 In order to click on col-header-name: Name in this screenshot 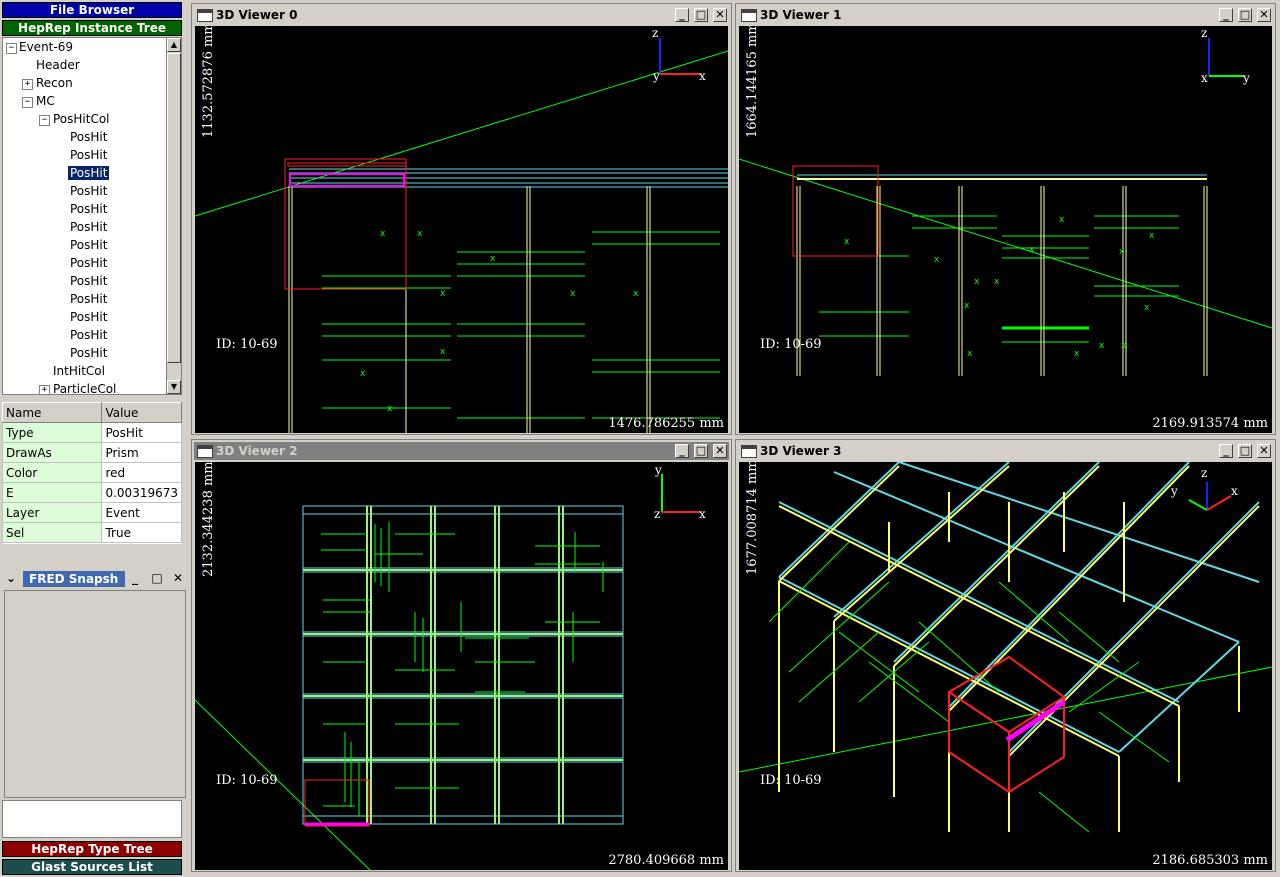, I will do `click(52, 412)`.